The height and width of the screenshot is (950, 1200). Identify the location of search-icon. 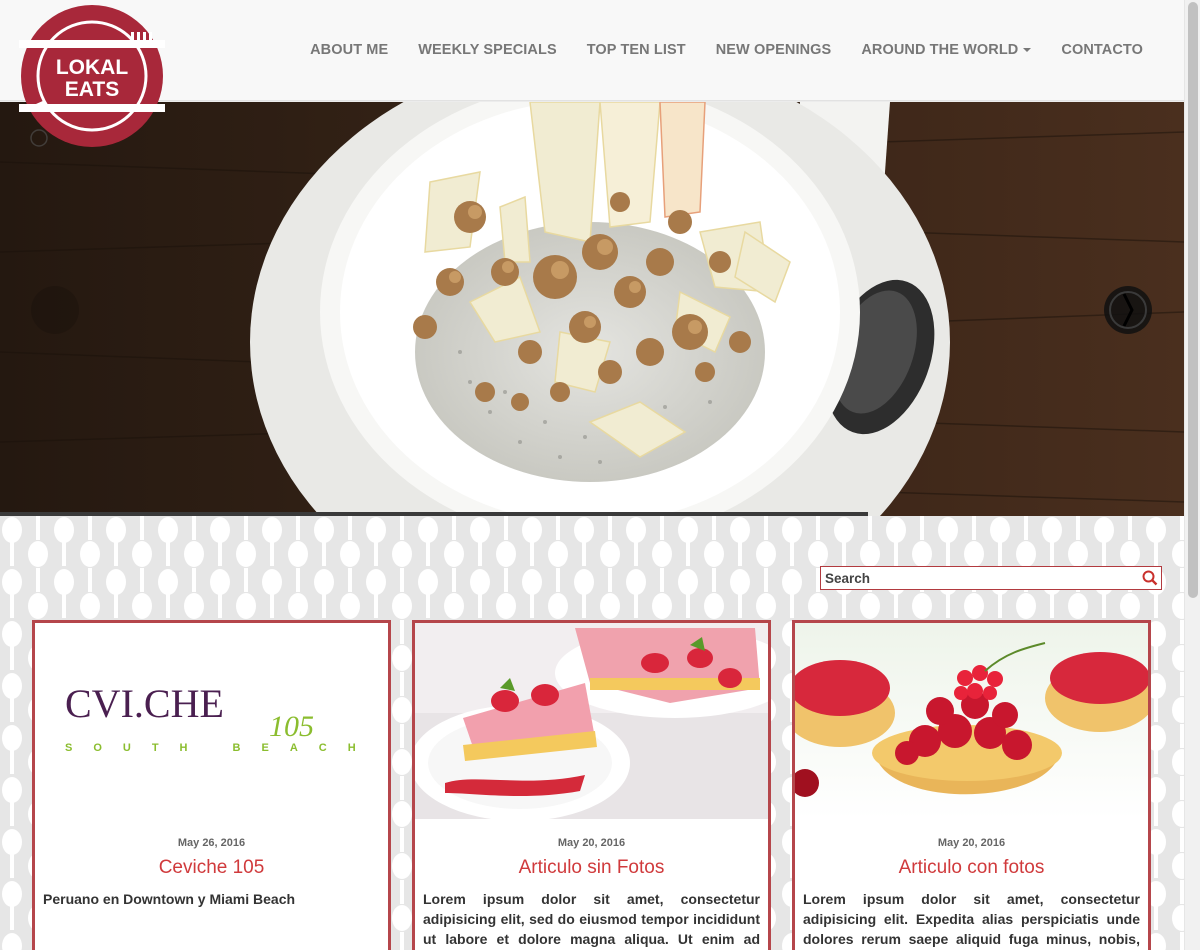
(1150, 578).